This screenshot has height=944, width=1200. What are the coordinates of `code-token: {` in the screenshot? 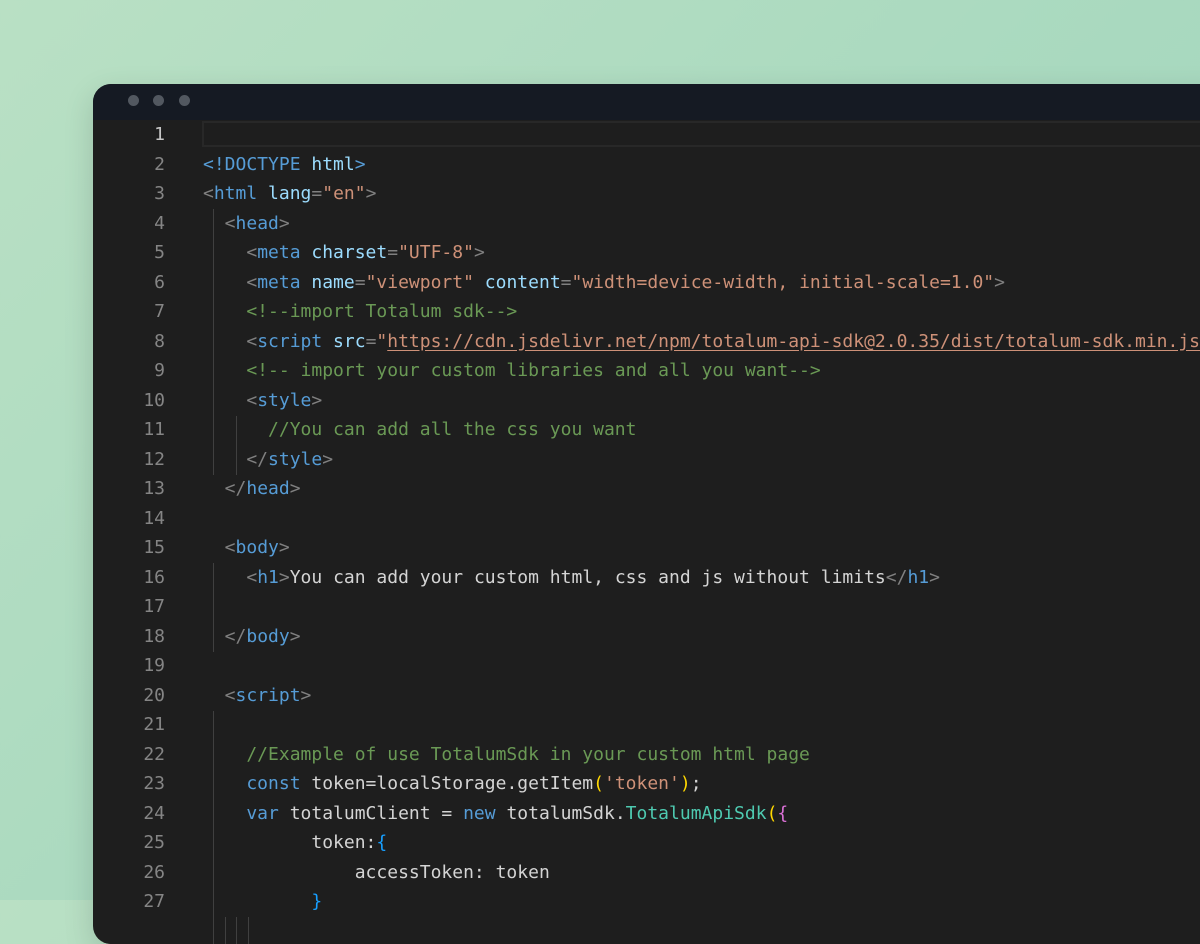 It's located at (382, 842).